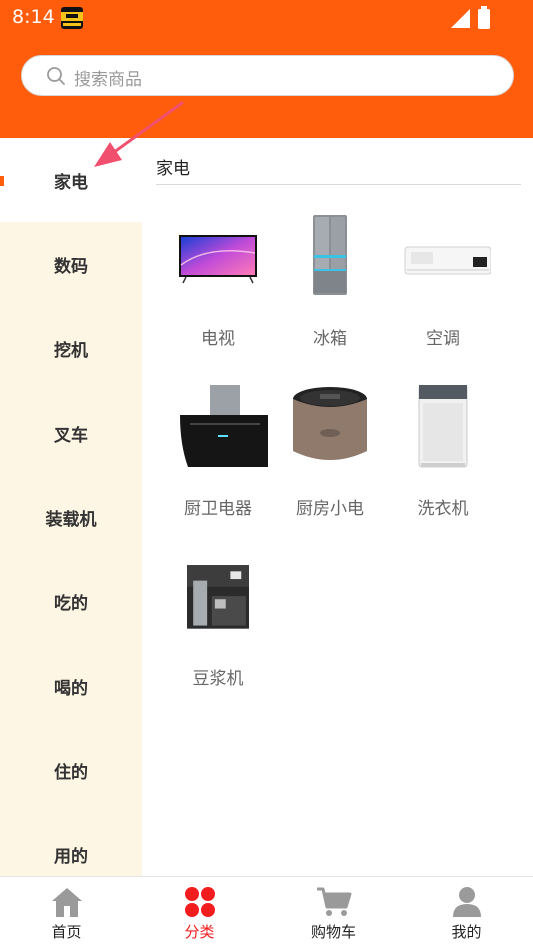 The image size is (533, 947). What do you see at coordinates (330, 255) in the screenshot?
I see `fridge-image` at bounding box center [330, 255].